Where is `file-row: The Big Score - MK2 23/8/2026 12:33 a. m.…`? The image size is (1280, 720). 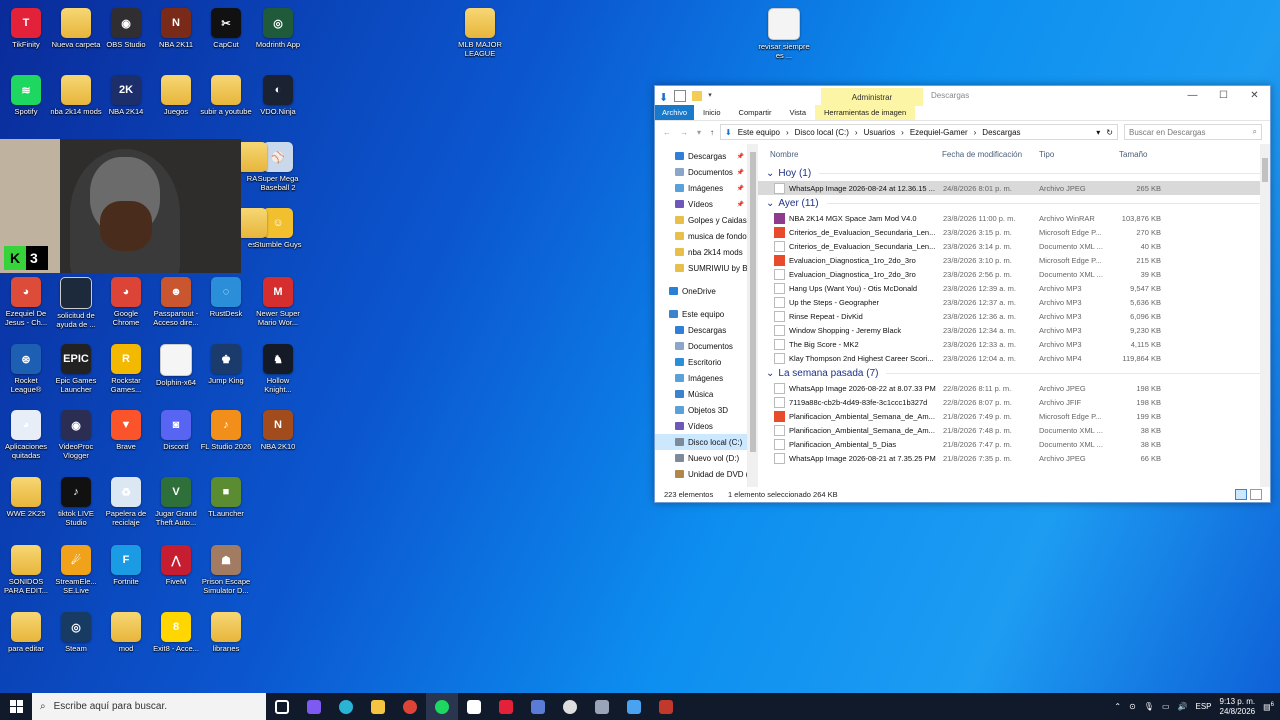
file-row: The Big Score - MK2 23/8/2026 12:33 a. m.… is located at coordinates (1014, 344).